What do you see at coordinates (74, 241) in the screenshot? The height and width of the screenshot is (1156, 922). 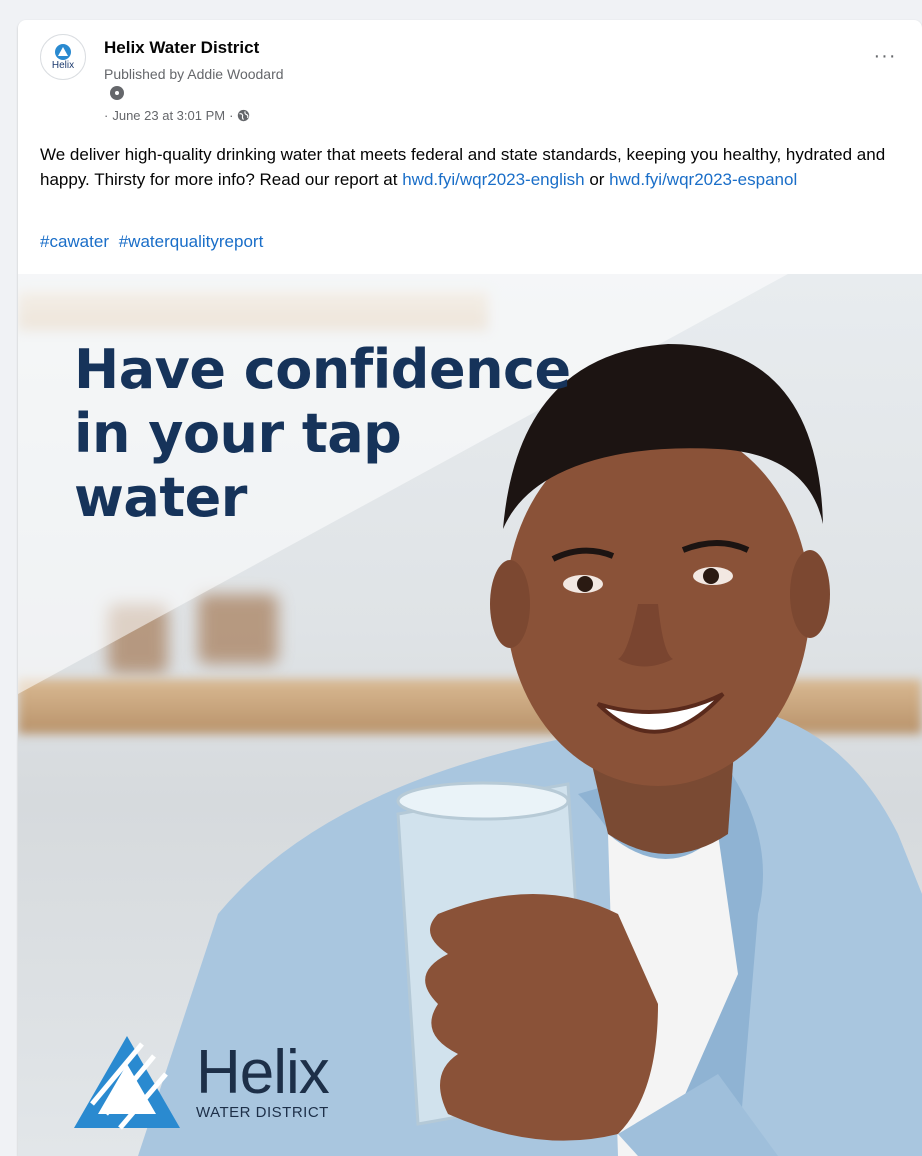 I see `hashtag-cawater: #cawater` at bounding box center [74, 241].